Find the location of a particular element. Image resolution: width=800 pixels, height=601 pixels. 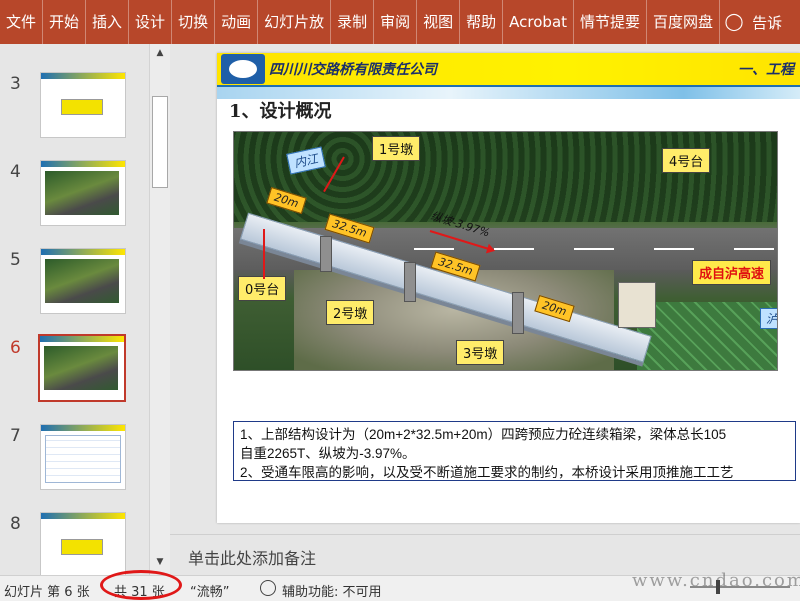

description-line: 自重2265T、纵坡为-3.97%。 is located at coordinates (328, 453).